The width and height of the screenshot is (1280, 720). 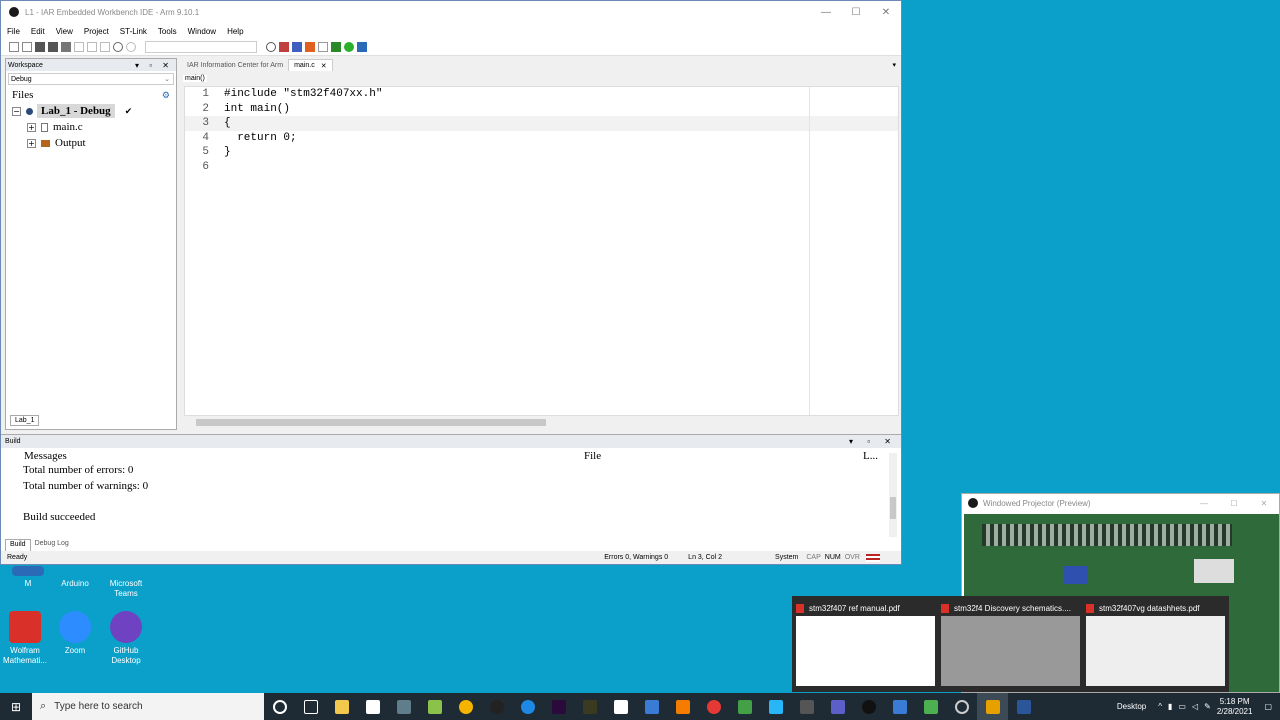 I want to click on compile-icon, so click(x=323, y=47).